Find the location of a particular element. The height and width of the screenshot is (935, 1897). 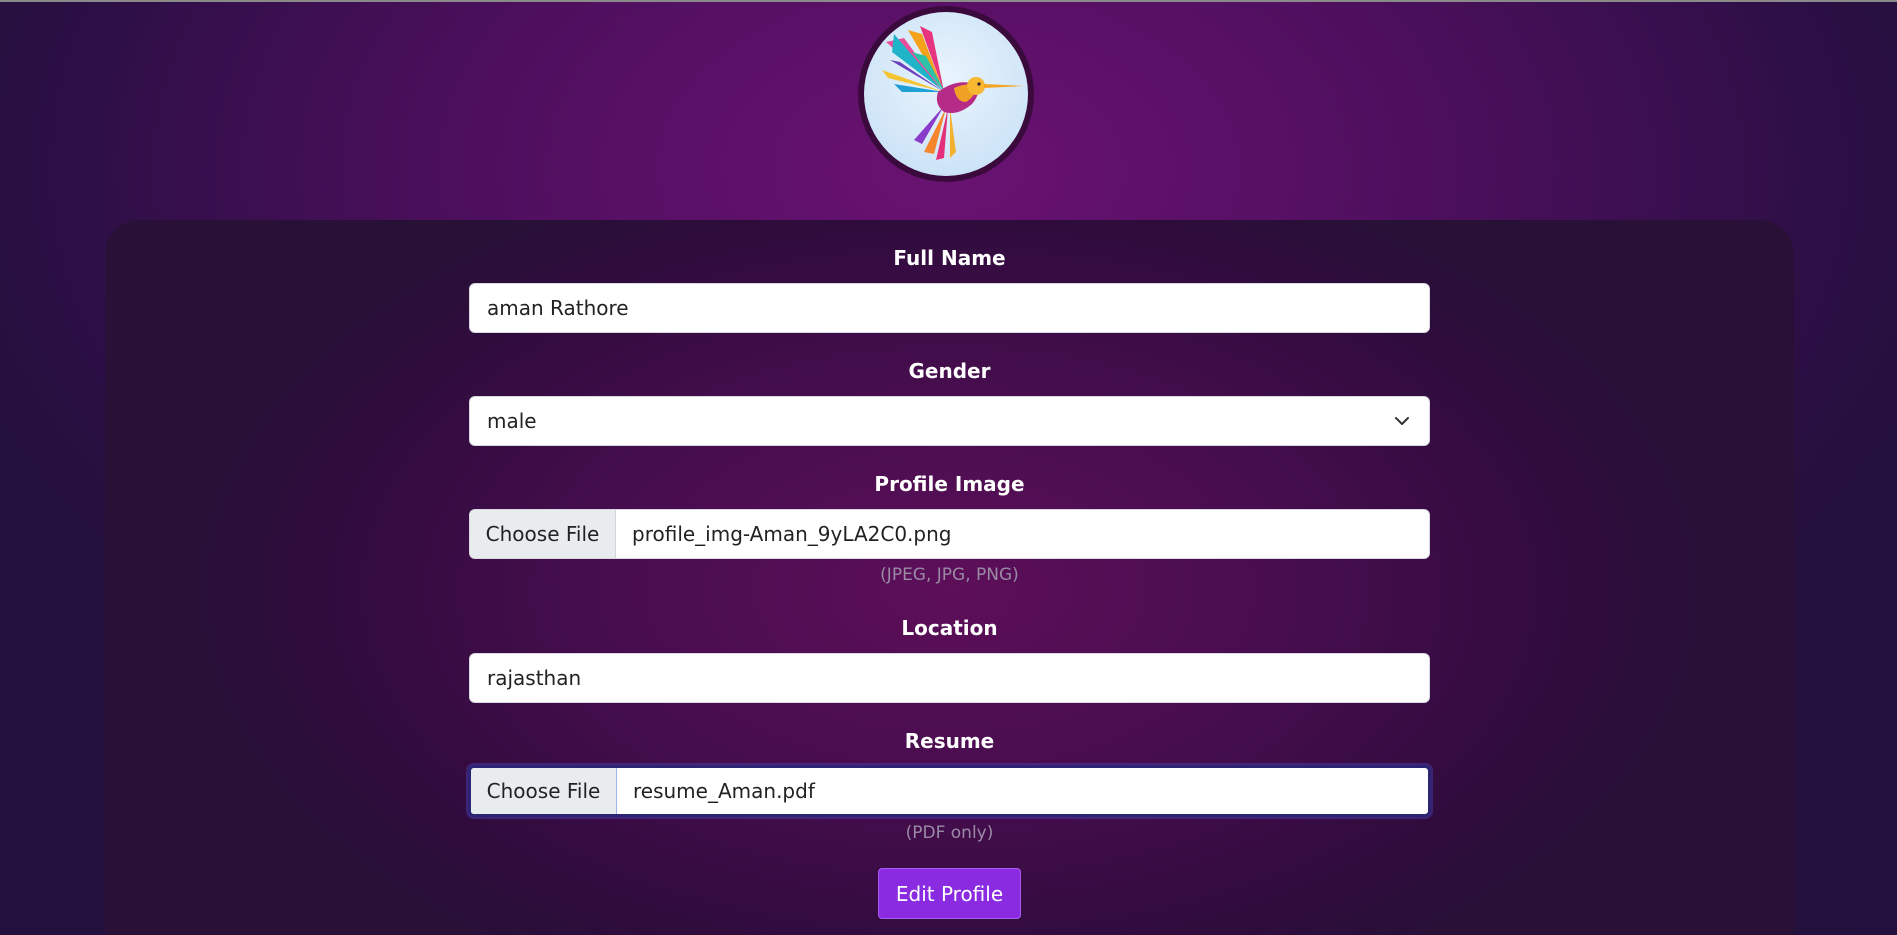

profile-image-file-input: Choose File profile_img-Aman_9yLA2C0.png is located at coordinates (949, 534).